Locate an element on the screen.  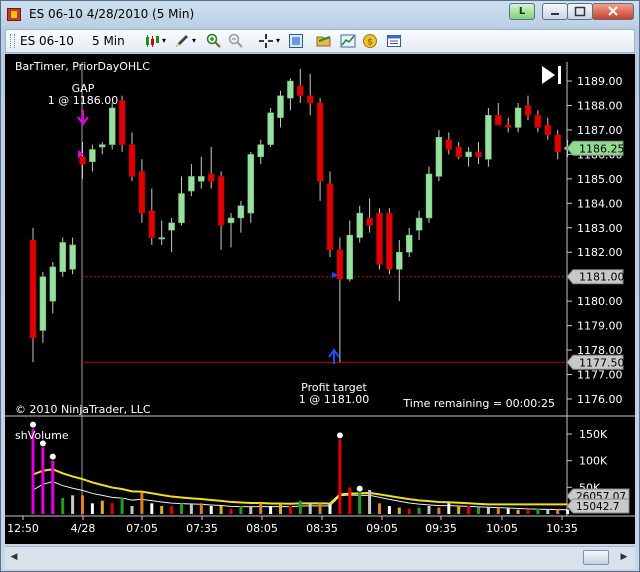
price-tick-label: 1179.00 is located at coordinates (600, 326).